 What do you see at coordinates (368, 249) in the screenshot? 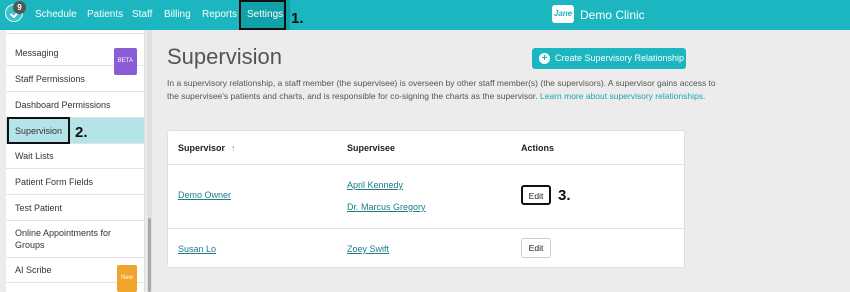
I see `supervisee-link: Zoey Swift` at bounding box center [368, 249].